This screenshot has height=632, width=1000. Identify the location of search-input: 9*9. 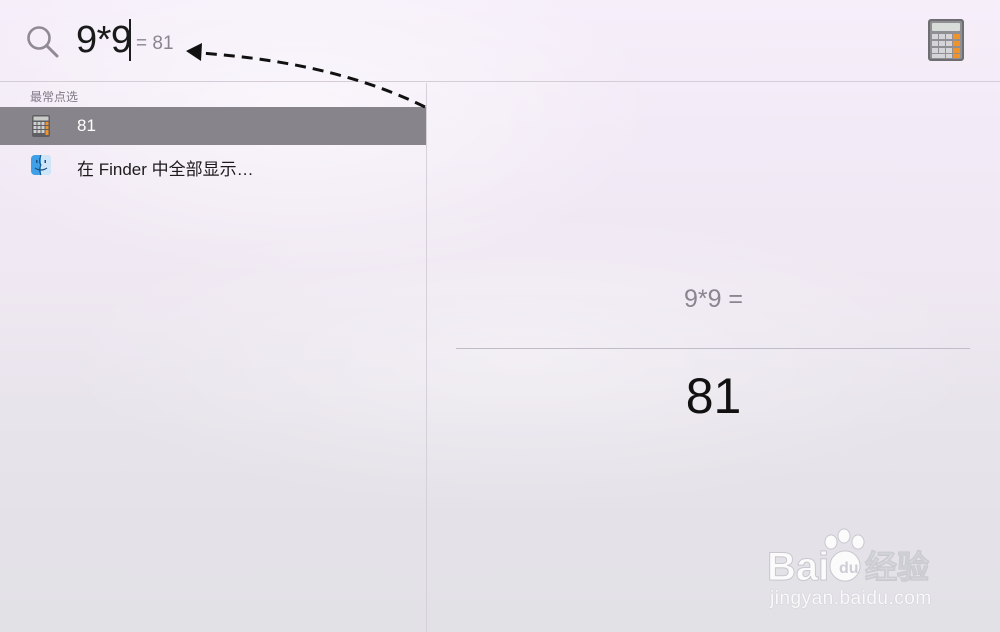
(104, 40).